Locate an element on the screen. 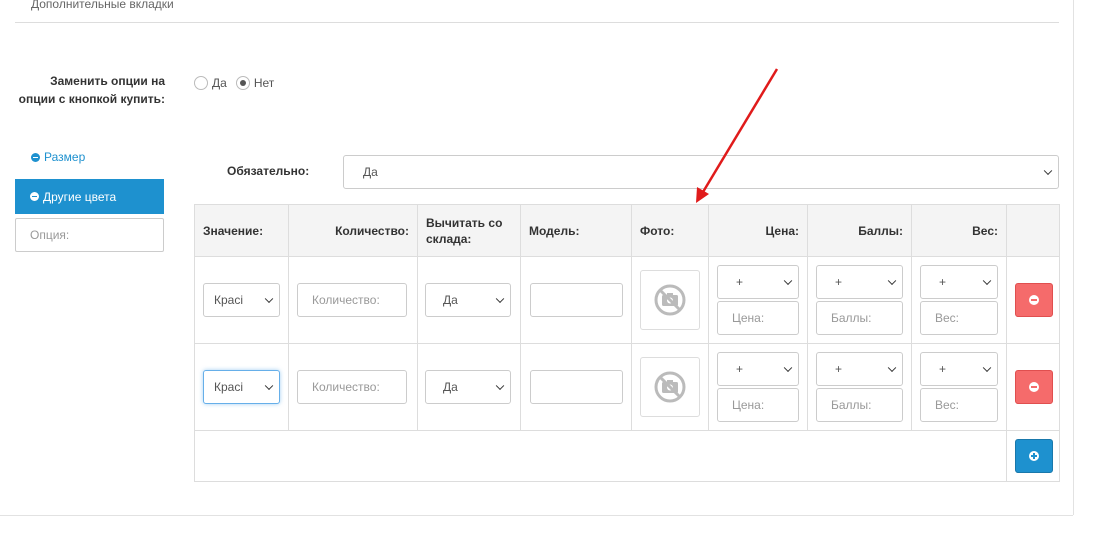  required-label: Обязательно: is located at coordinates (268, 171).